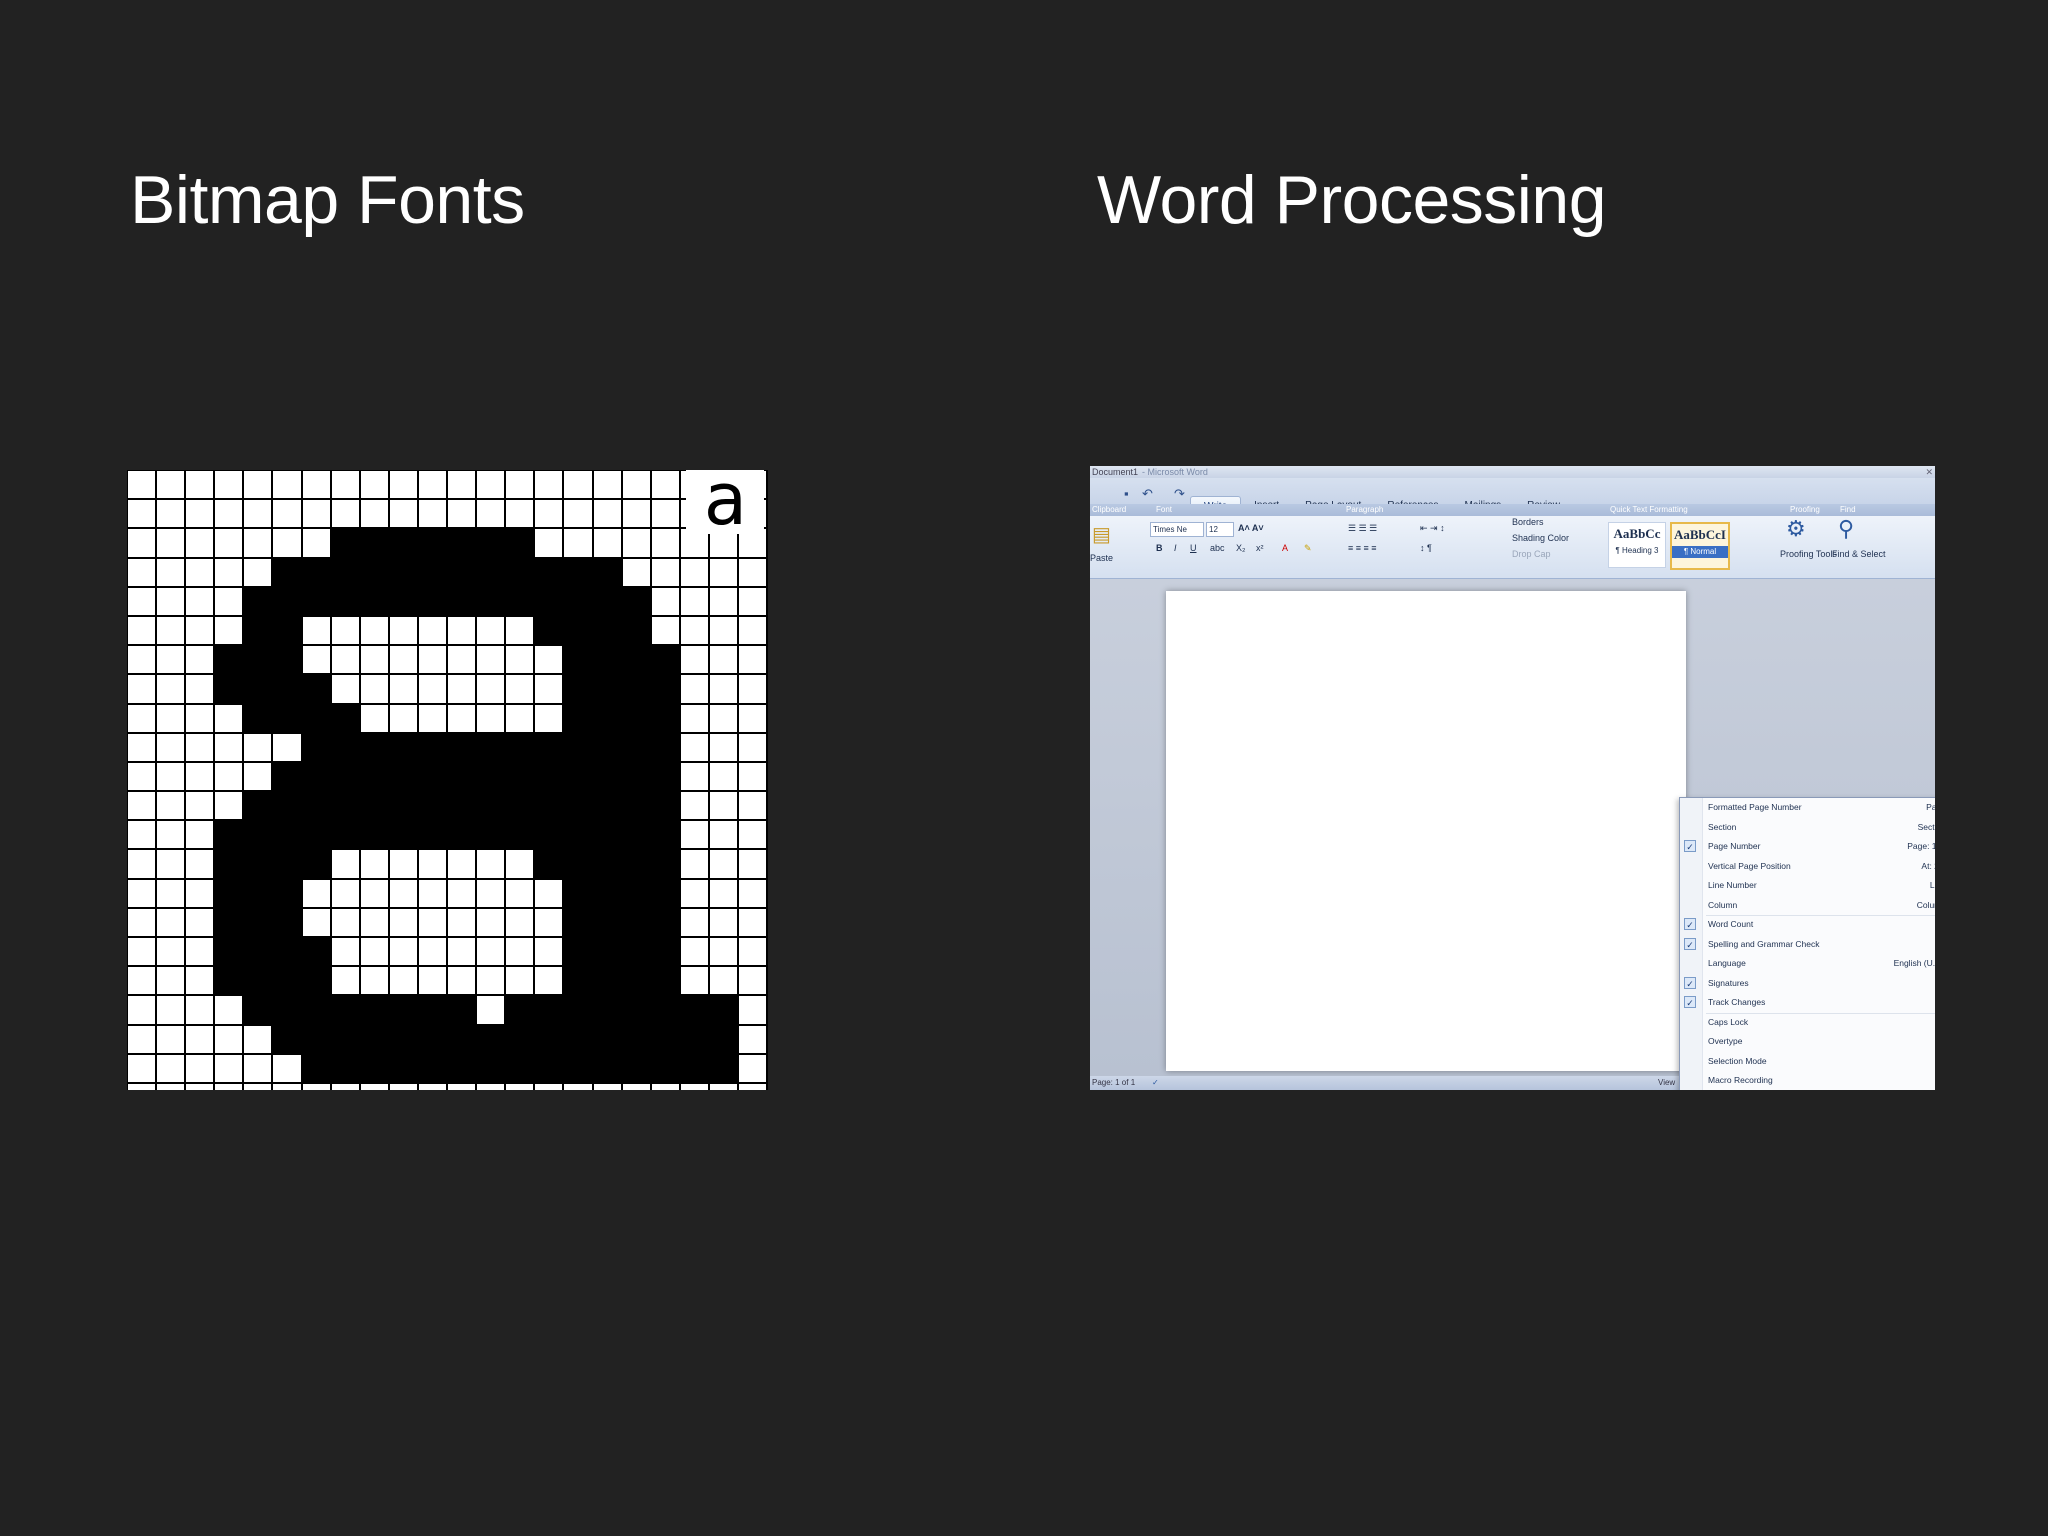 This screenshot has height=1536, width=2048. I want to click on close-icon: ✕, so click(1929, 472).